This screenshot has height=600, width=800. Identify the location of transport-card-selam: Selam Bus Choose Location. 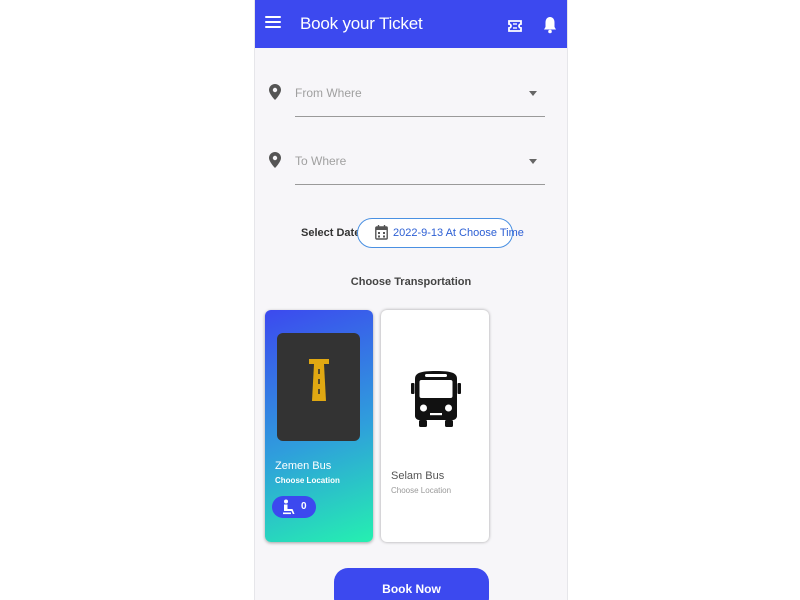
(435, 426).